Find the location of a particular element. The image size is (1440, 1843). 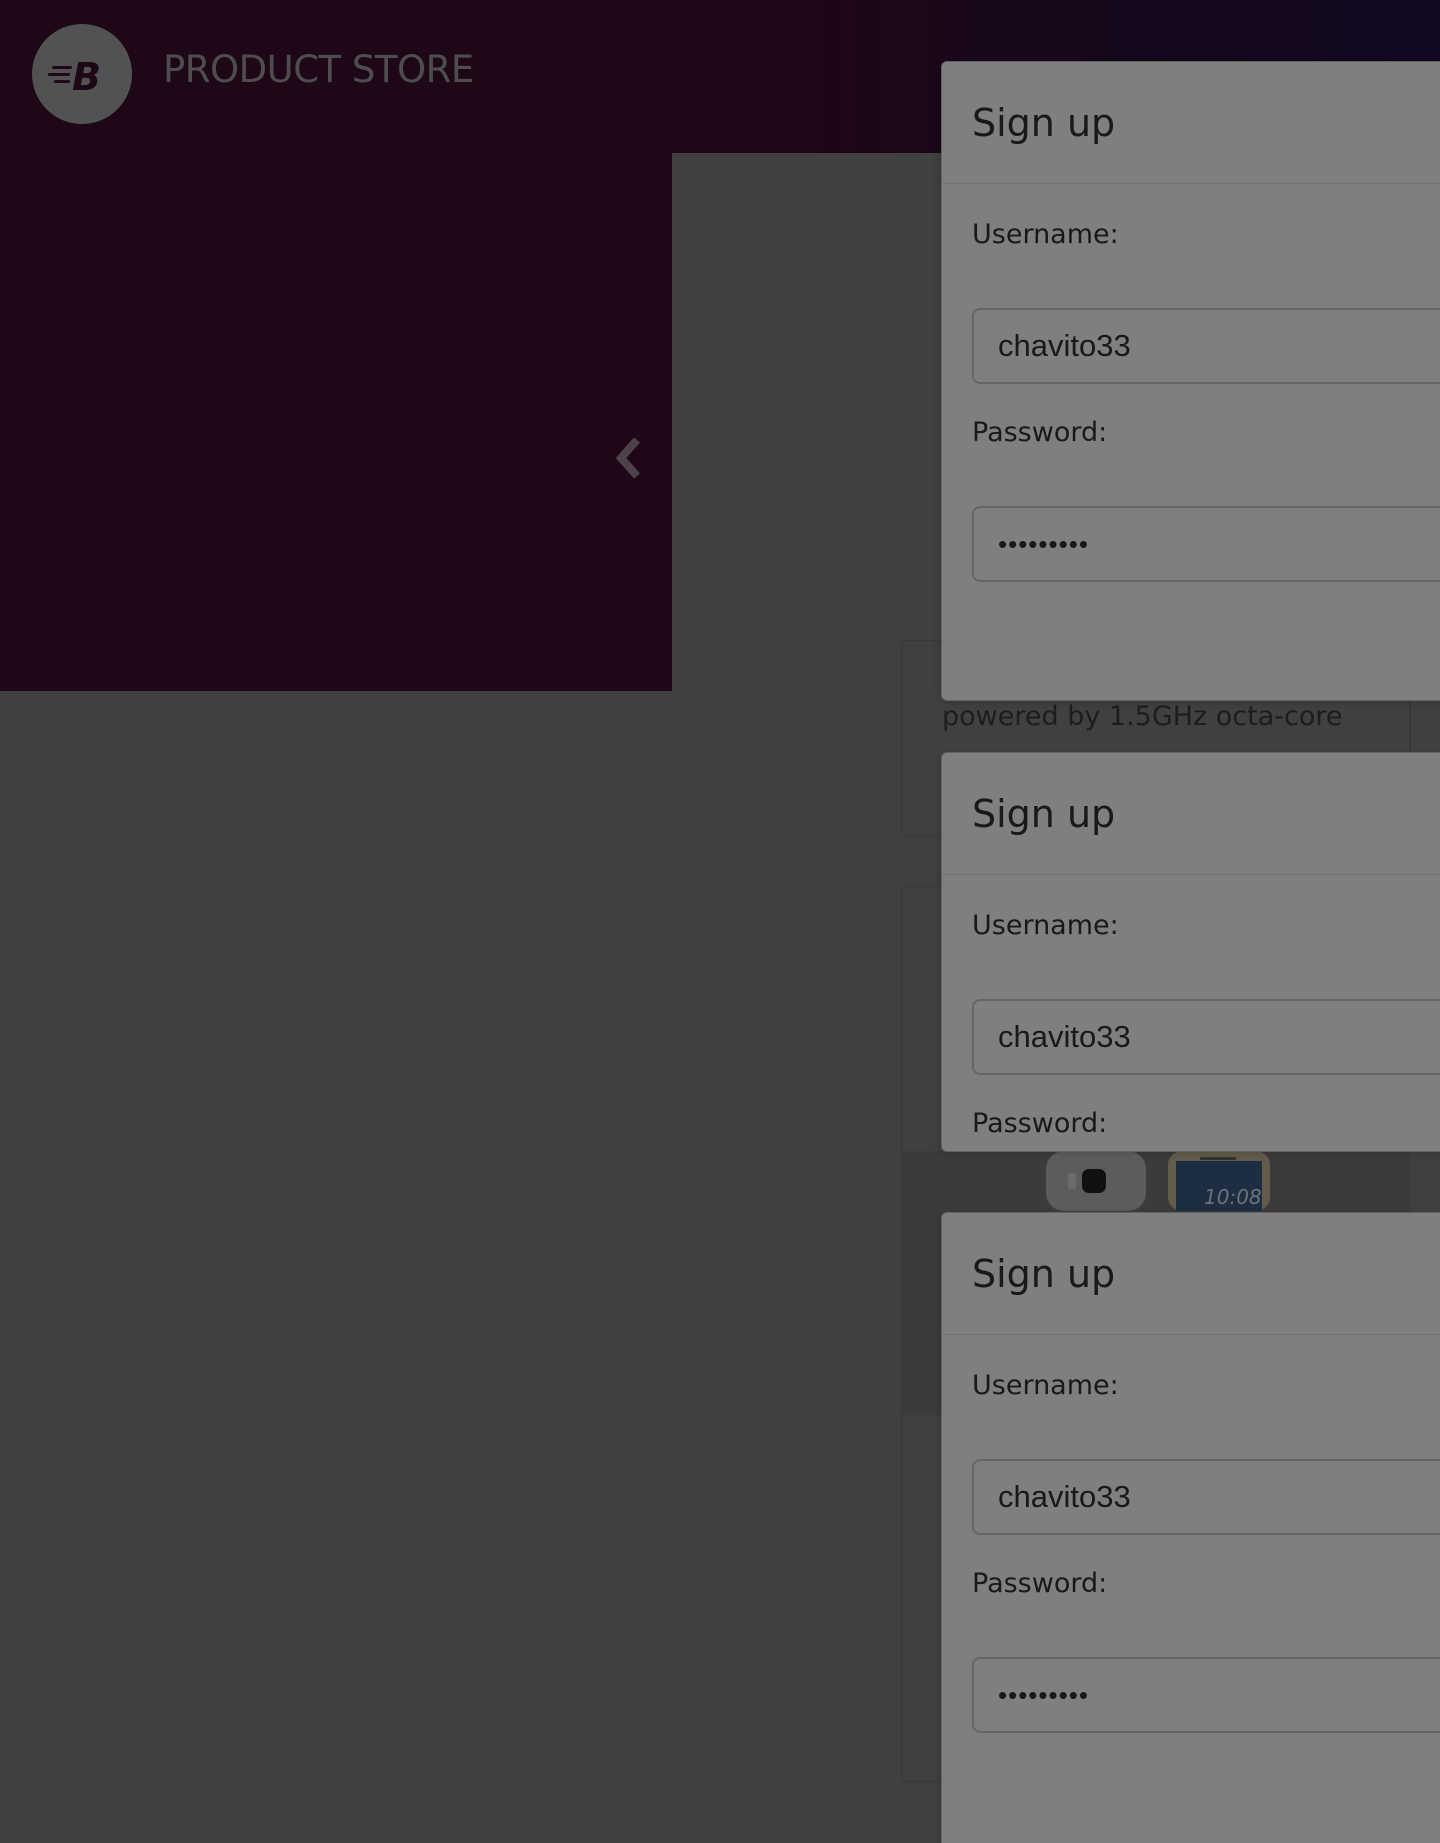

carousel-prev-button is located at coordinates (628, 458).